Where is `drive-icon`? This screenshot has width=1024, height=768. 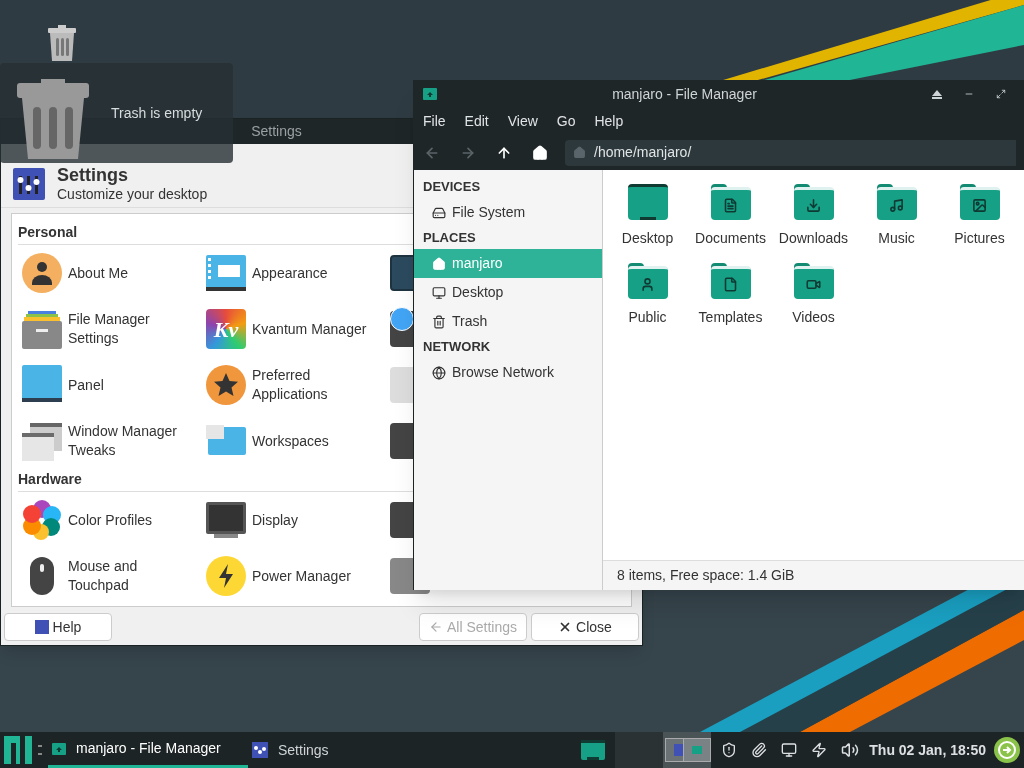 drive-icon is located at coordinates (439, 212).